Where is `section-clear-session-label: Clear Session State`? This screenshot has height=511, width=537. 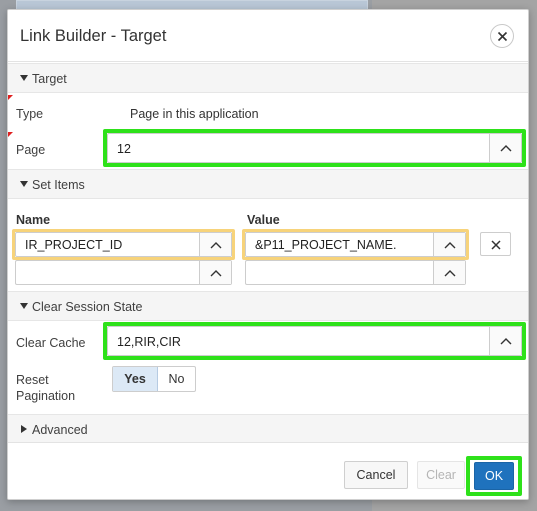
section-clear-session-label: Clear Session State is located at coordinates (87, 307).